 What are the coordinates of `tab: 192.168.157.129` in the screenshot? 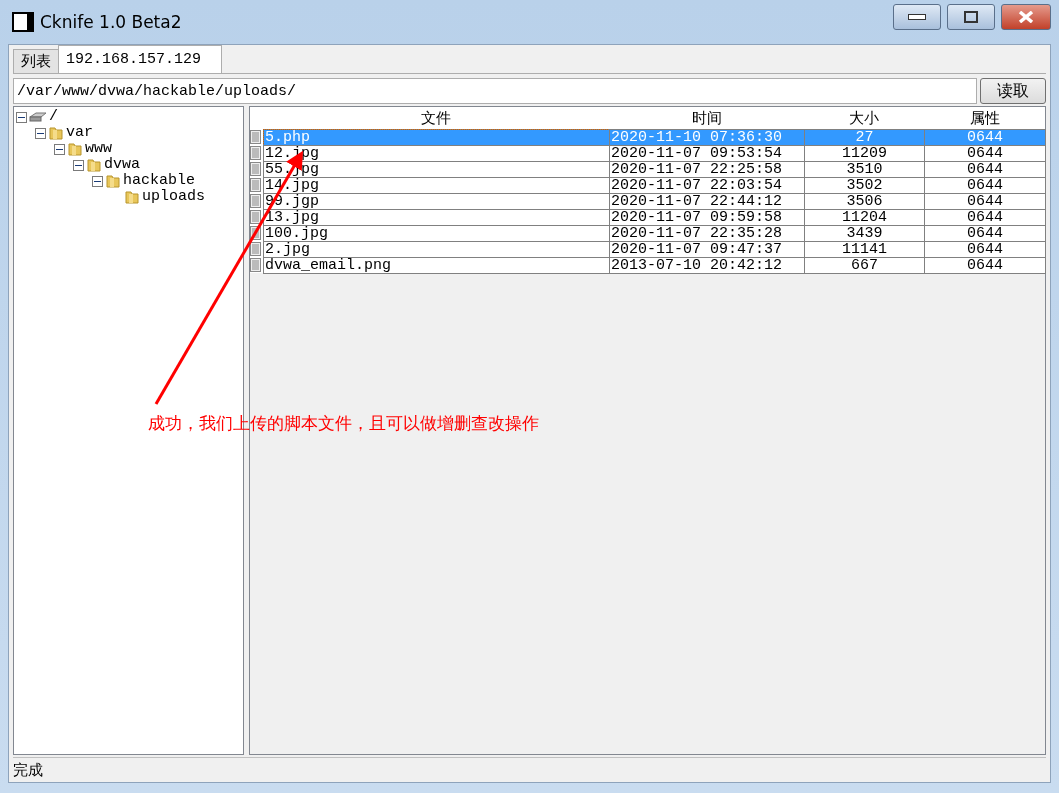 It's located at (140, 59).